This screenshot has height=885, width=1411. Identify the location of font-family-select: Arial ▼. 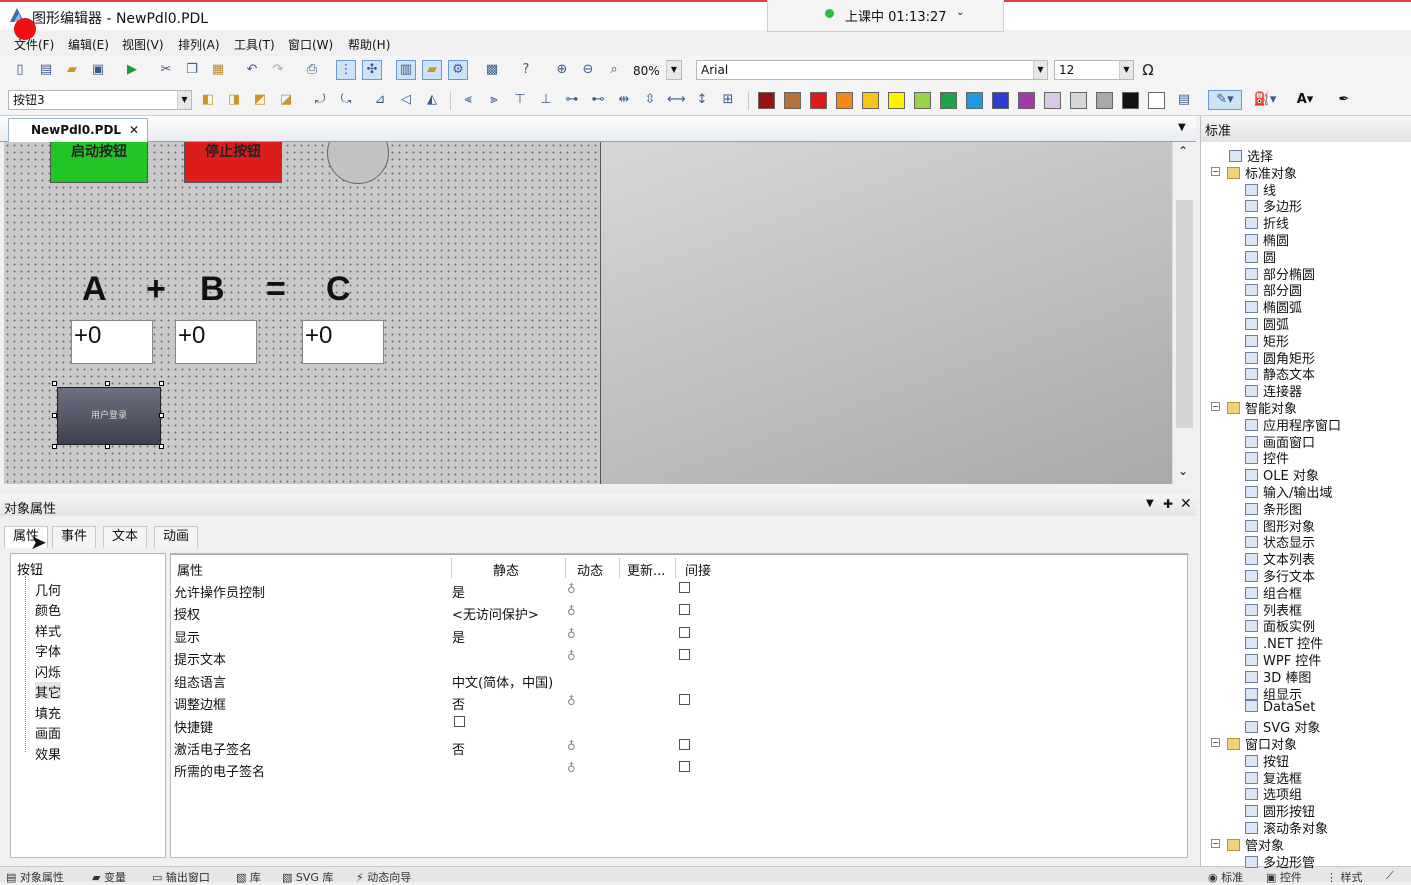
(872, 70).